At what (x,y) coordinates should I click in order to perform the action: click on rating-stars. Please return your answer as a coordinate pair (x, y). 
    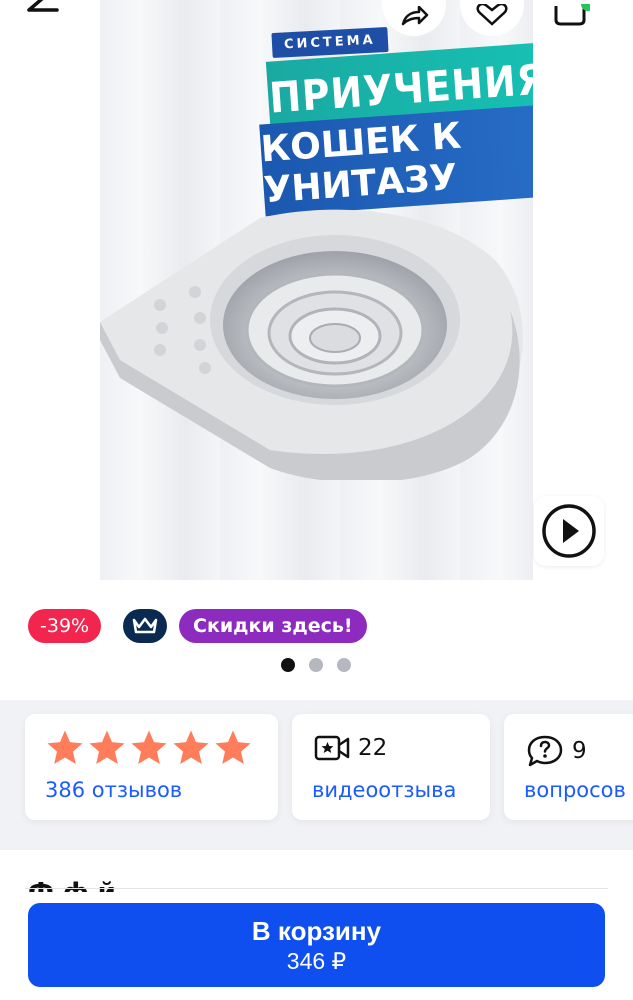
    Looking at the image, I should click on (149, 748).